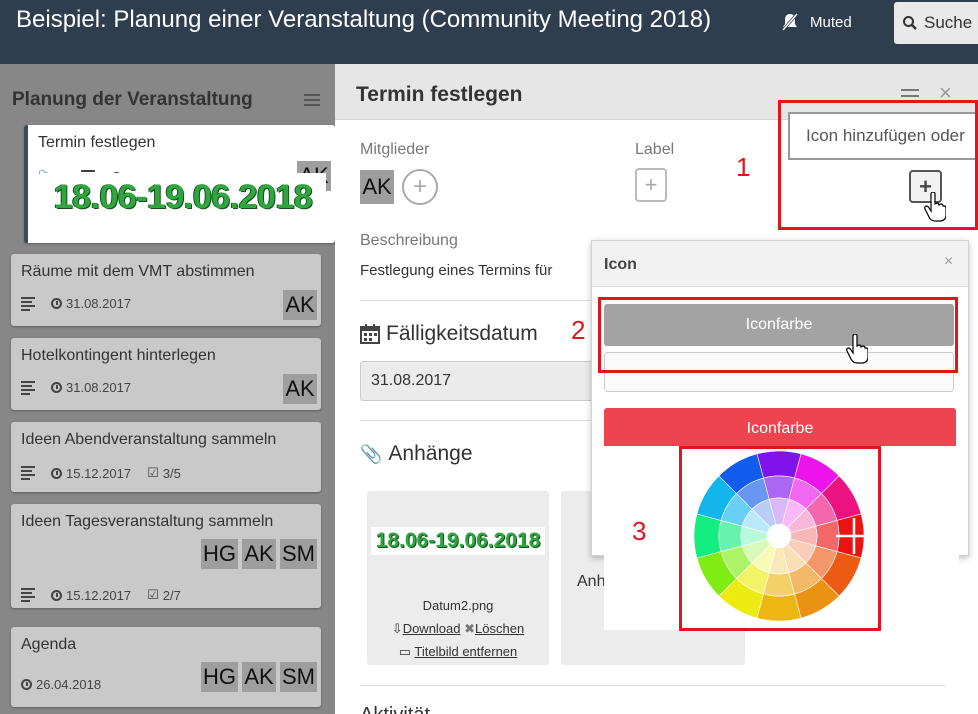  I want to click on annotation-number-2: 2, so click(578, 330).